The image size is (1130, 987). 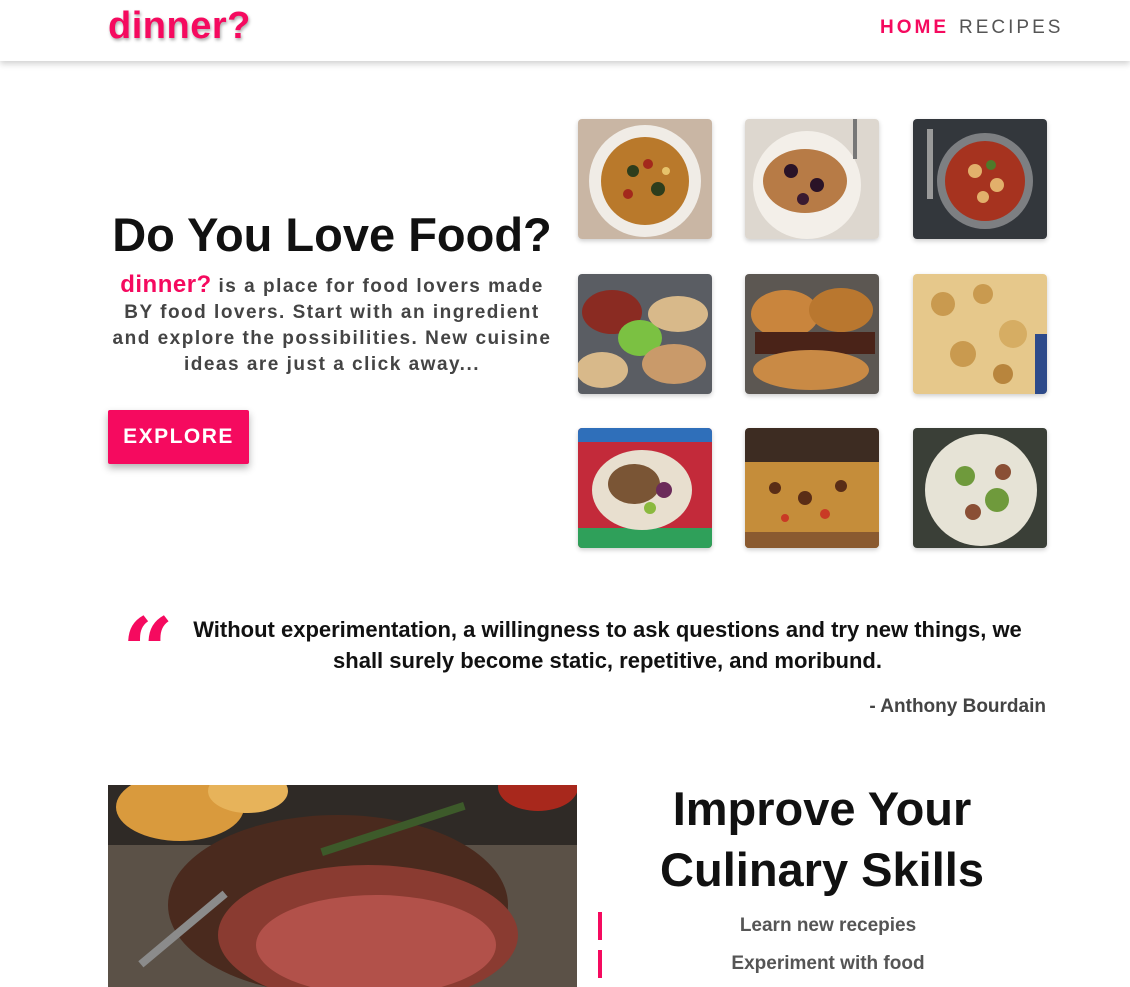 What do you see at coordinates (342, 886) in the screenshot?
I see `steak-photo` at bounding box center [342, 886].